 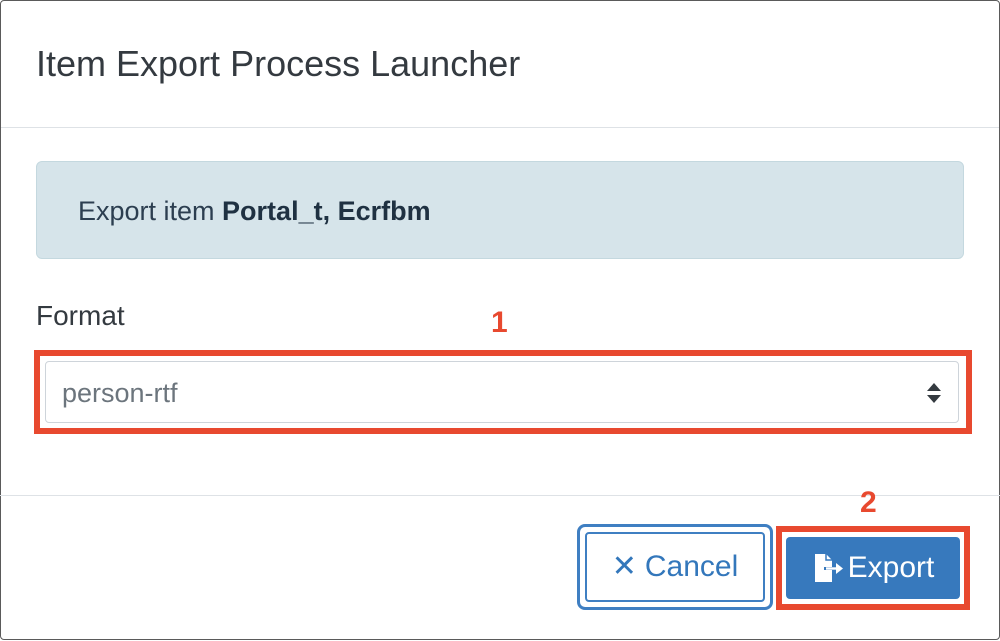 I want to click on annotation-step-2: 2, so click(x=868, y=502).